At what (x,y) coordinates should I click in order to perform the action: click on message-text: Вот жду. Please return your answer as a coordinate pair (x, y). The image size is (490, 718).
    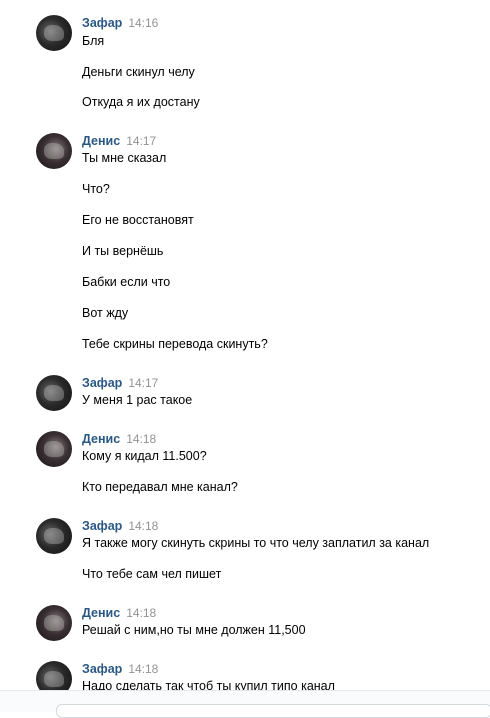
    Looking at the image, I should click on (105, 313).